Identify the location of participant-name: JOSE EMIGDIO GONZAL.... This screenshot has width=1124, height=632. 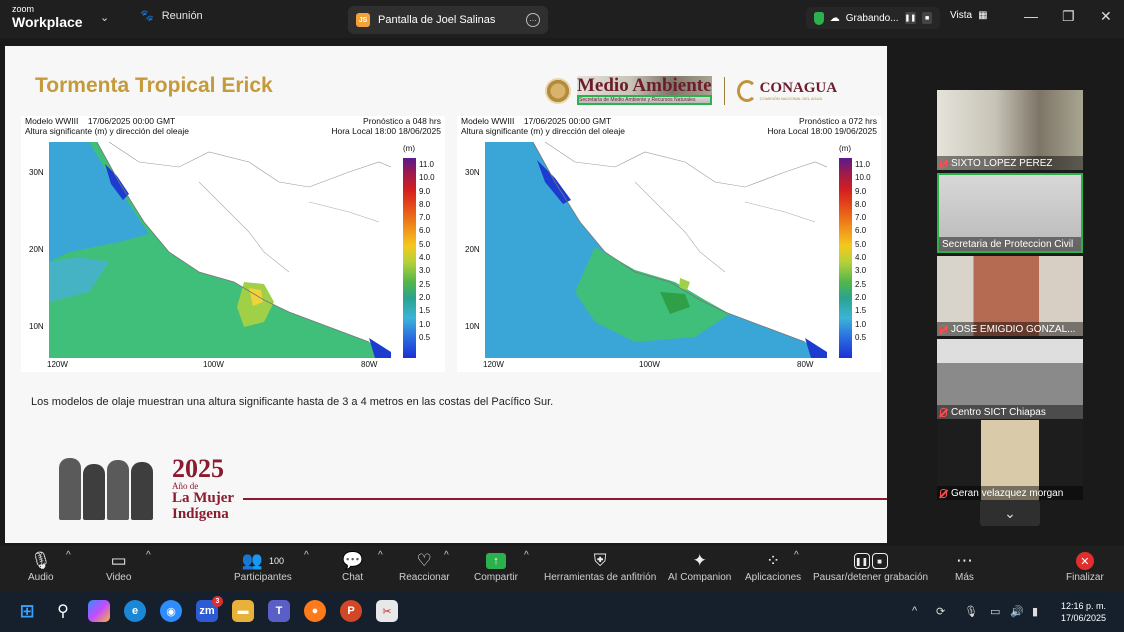
(1013, 329).